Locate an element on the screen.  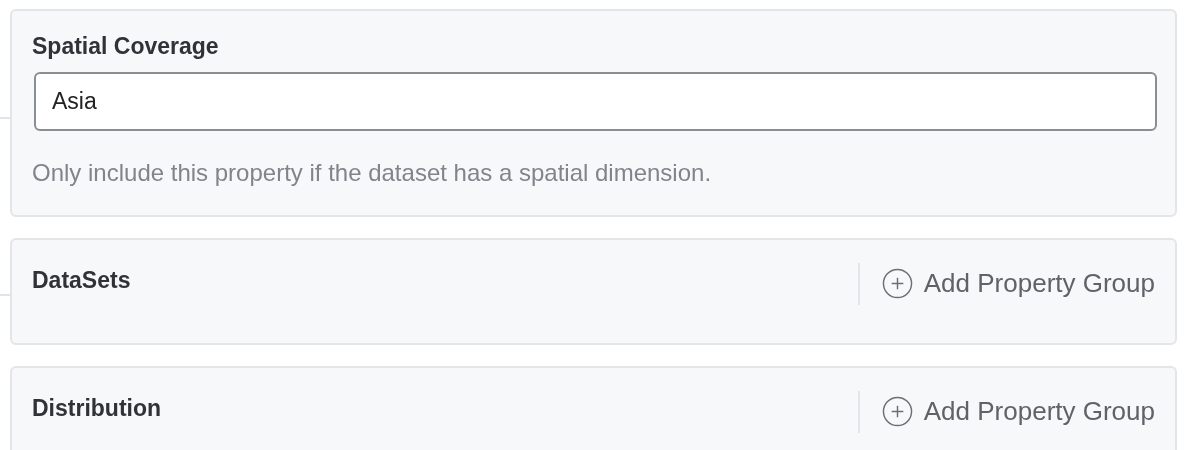
group-title: DataSets is located at coordinates (82, 280).